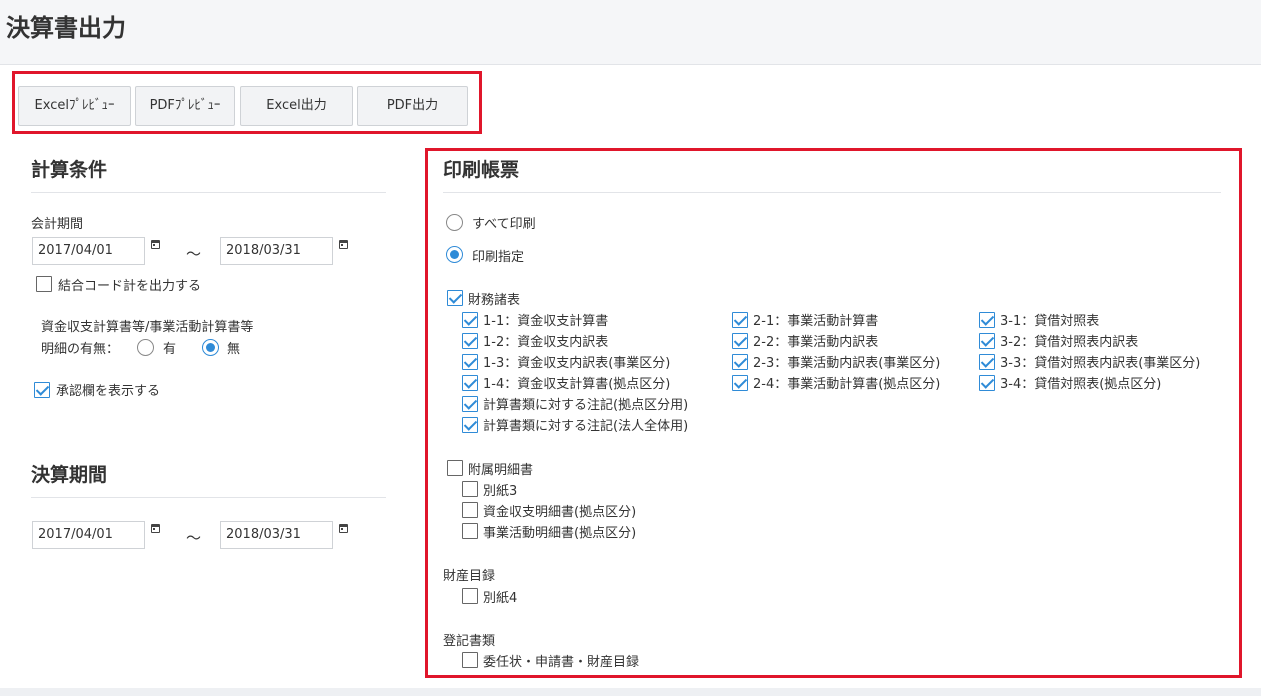 Image resolution: width=1261 pixels, height=696 pixels. I want to click on fiscal-period-to-input: 2018/03/31, so click(276, 251).